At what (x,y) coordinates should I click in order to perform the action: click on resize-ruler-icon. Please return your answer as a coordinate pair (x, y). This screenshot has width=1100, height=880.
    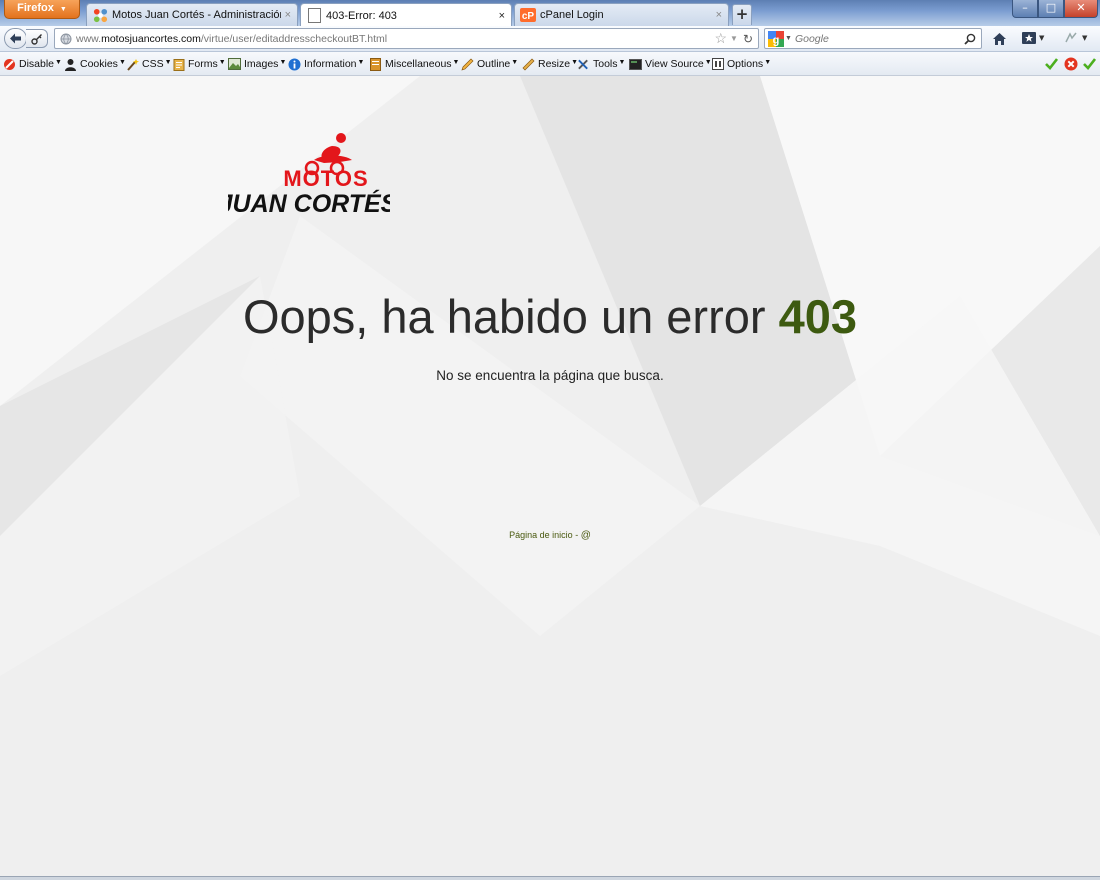
    Looking at the image, I should click on (528, 64).